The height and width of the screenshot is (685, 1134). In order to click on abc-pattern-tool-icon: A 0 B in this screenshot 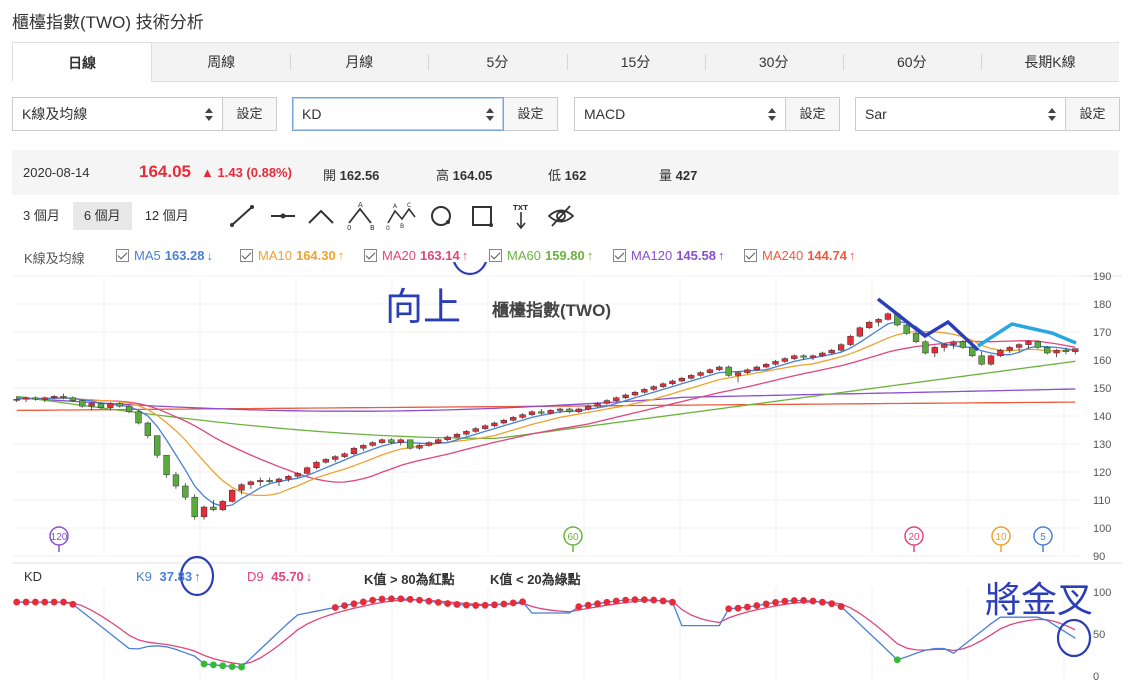, I will do `click(361, 216)`.